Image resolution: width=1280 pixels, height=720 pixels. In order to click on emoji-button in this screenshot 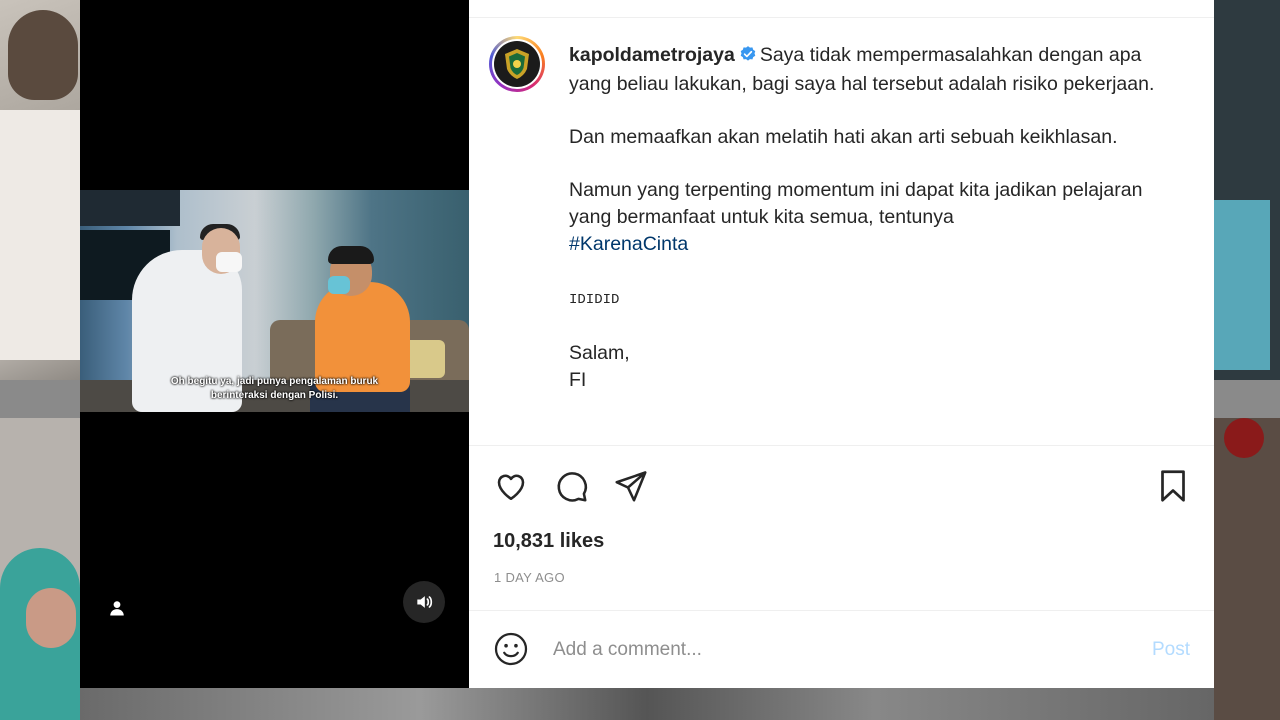, I will do `click(511, 649)`.